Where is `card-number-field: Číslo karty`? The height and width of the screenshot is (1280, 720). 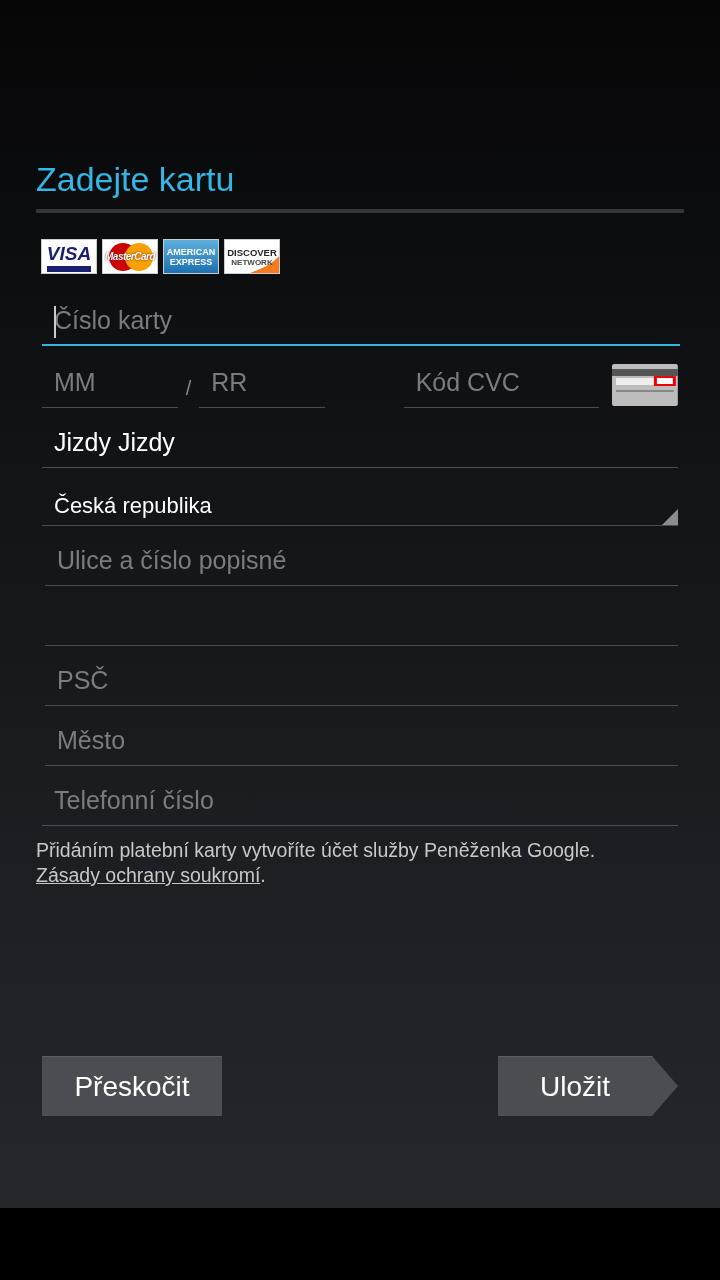
card-number-field: Číslo karty is located at coordinates (361, 324).